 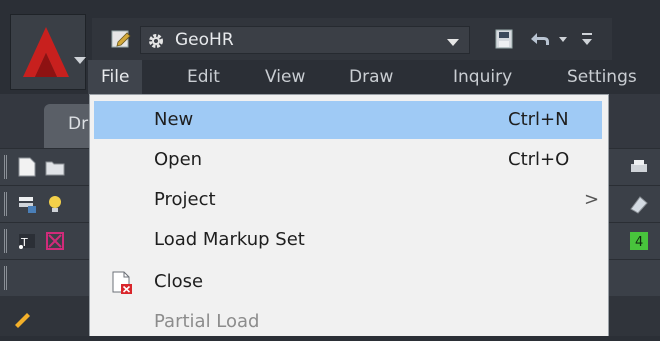 What do you see at coordinates (348, 200) in the screenshot?
I see `menu-item-project: Project >` at bounding box center [348, 200].